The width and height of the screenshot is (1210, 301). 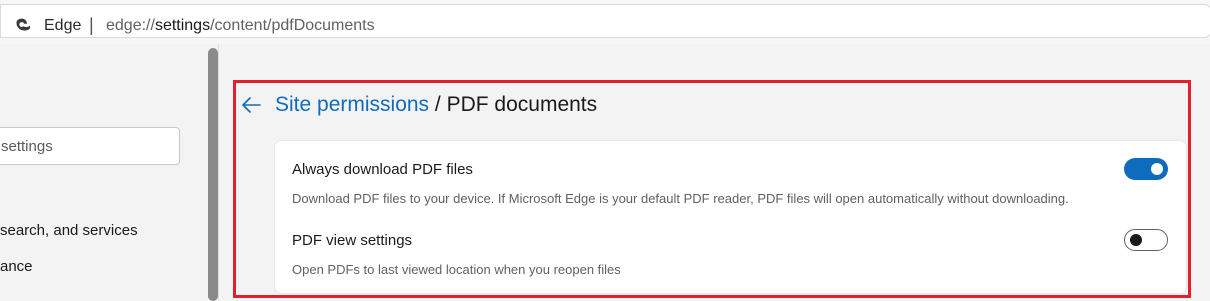 I want to click on sidebar-item-privacy-search-services: search, and services, so click(x=69, y=230).